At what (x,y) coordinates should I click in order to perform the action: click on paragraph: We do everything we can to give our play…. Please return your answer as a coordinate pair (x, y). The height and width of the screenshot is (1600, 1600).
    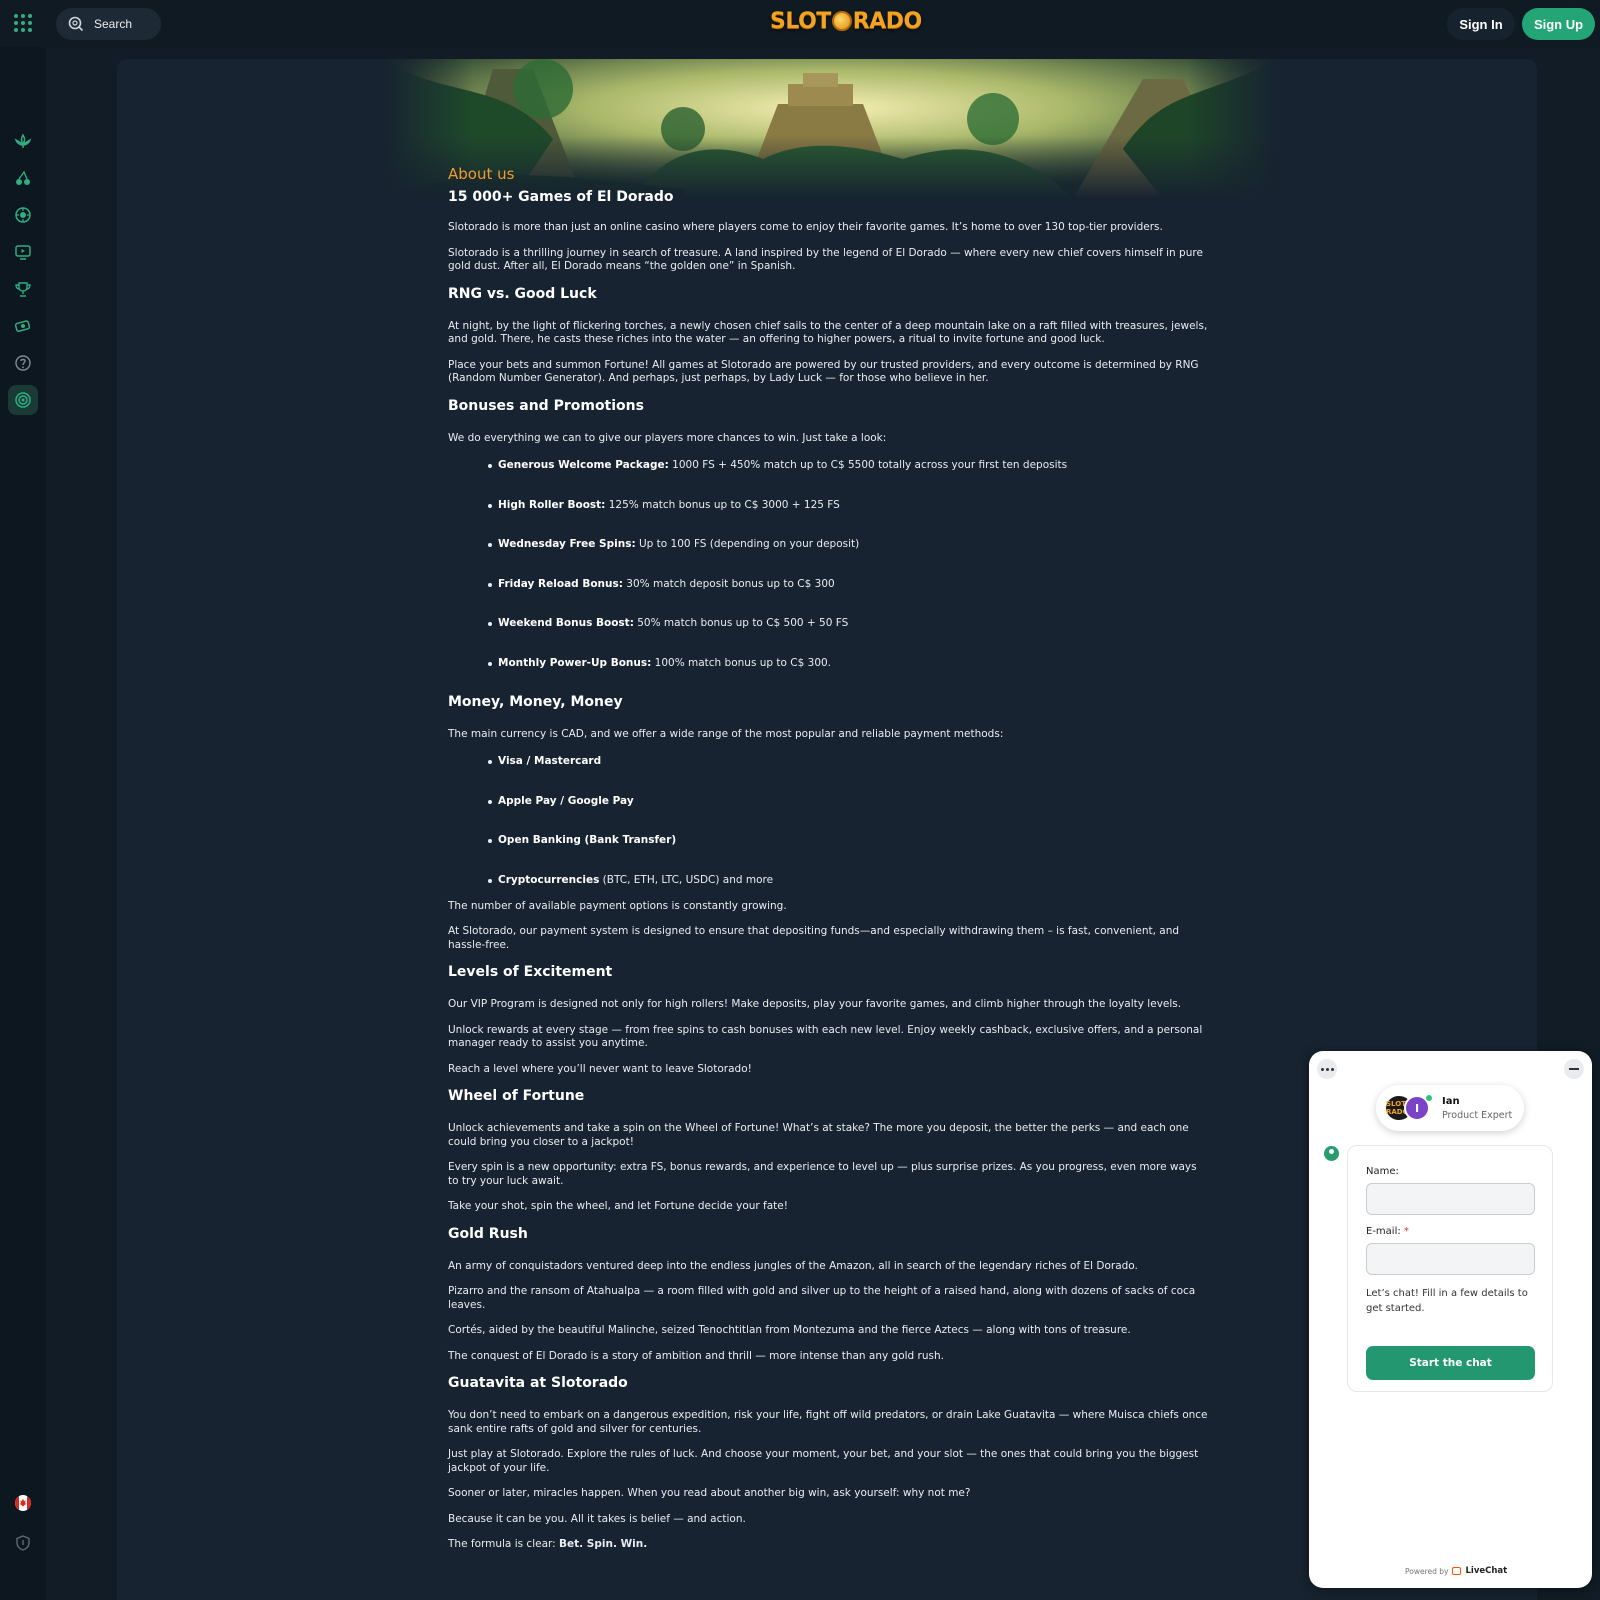
    Looking at the image, I should click on (667, 437).